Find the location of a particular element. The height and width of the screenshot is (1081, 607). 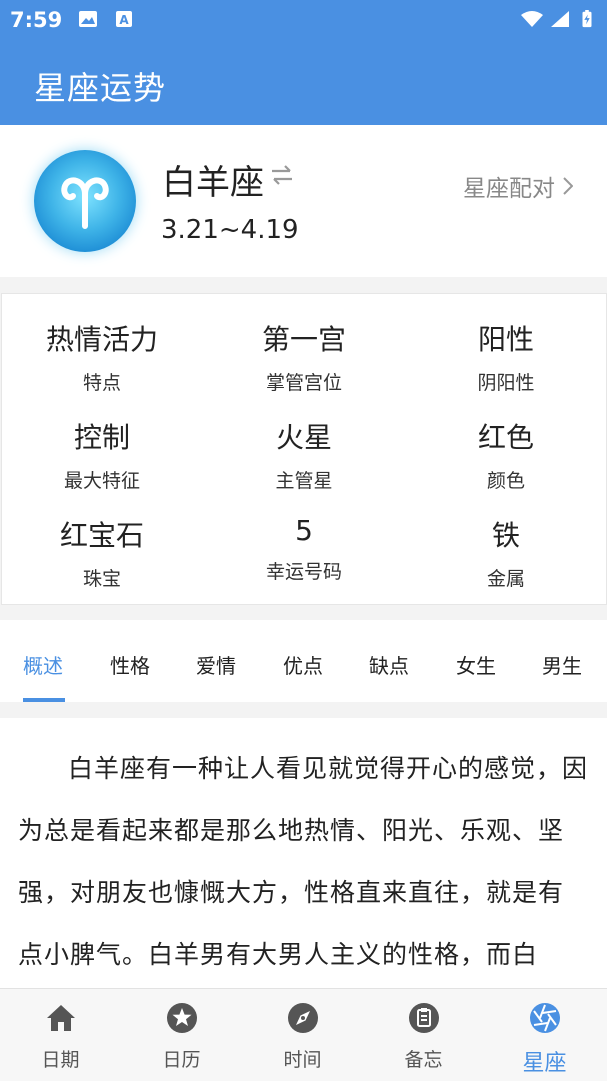

svg-text: A is located at coordinates (124, 20).